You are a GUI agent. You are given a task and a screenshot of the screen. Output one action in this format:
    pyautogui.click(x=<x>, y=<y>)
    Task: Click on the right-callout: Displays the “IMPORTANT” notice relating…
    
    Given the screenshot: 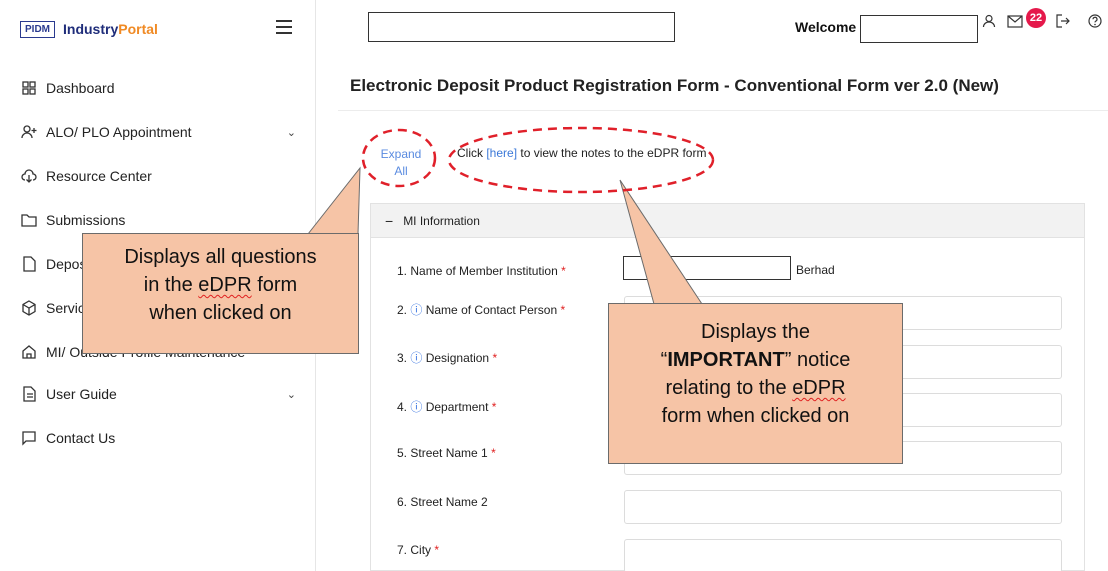 What is the action you would take?
    pyautogui.click(x=755, y=383)
    